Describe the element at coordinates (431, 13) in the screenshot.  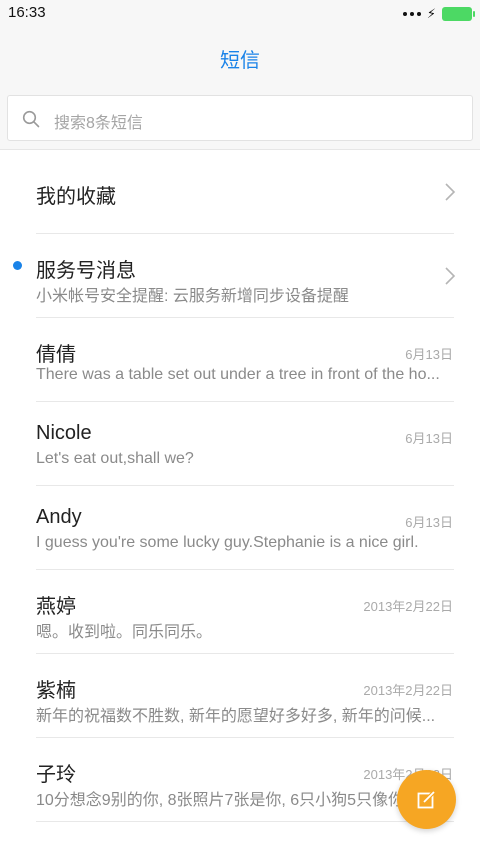
I see `charging-icon: ⚡` at that location.